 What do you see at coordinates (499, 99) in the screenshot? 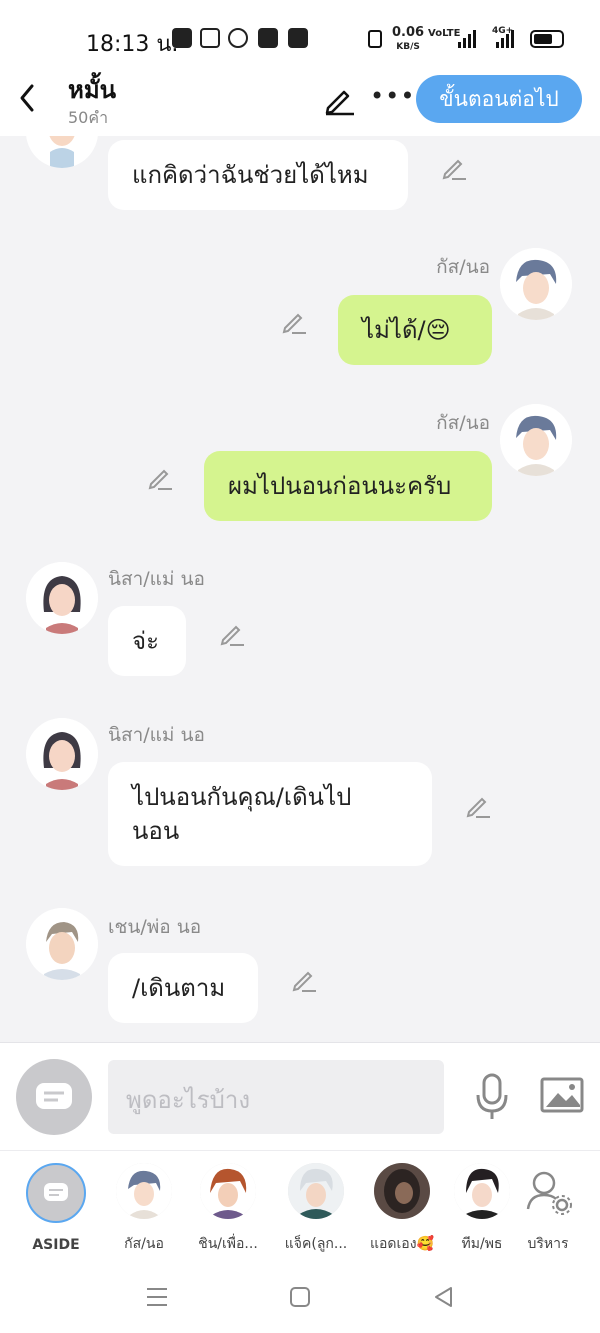
I see `next-step-button: ขั้นตอนต่อไป` at bounding box center [499, 99].